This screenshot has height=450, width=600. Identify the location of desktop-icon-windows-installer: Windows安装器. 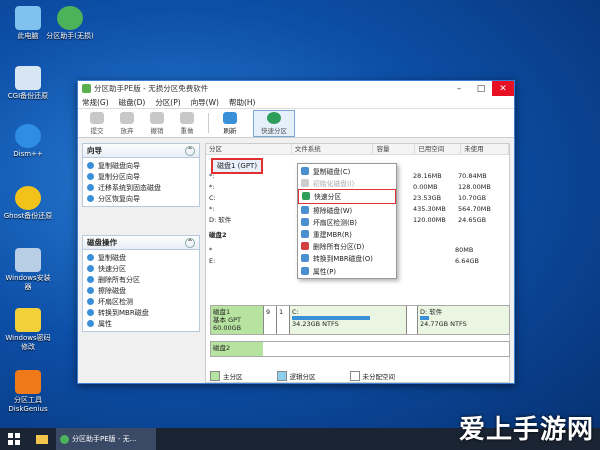
(28, 270).